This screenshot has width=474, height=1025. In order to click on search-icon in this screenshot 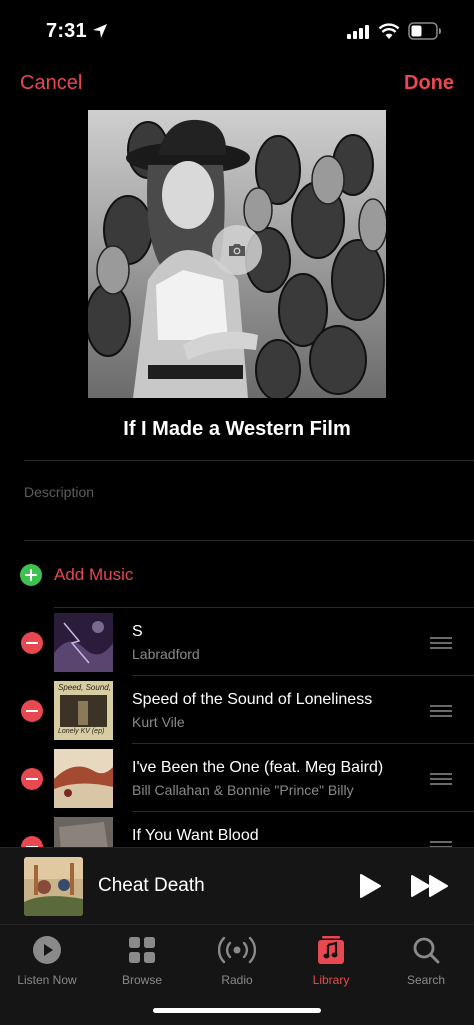, I will do `click(426, 950)`.